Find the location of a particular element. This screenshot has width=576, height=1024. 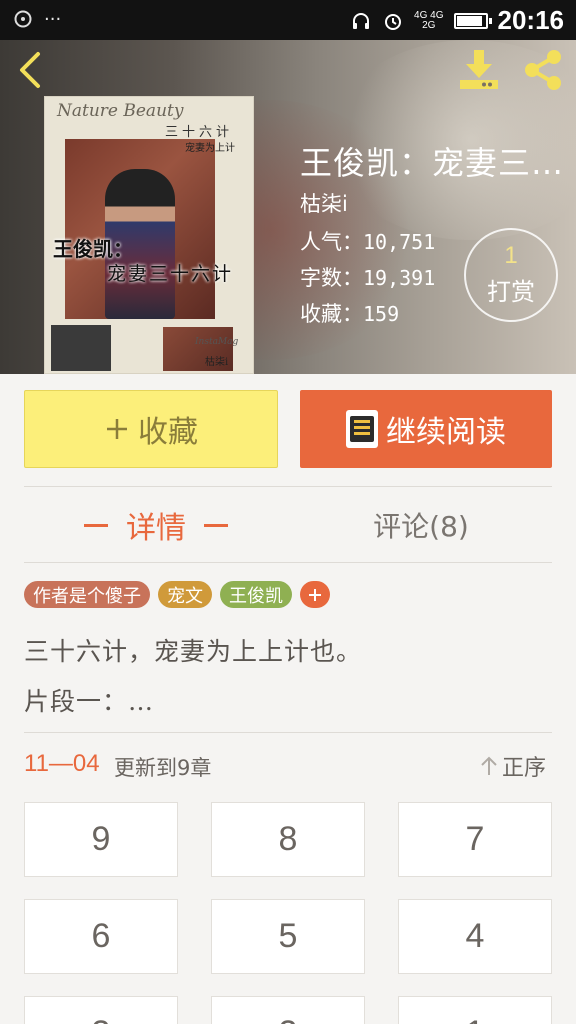

sort-order-button: 正序 is located at coordinates (513, 766).